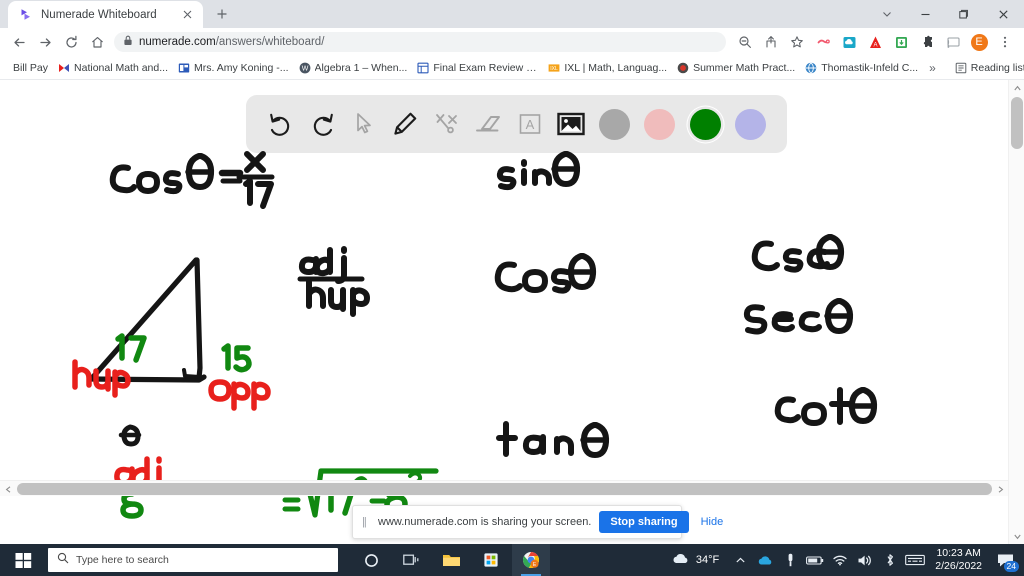 Image resolution: width=1024 pixels, height=576 pixels. I want to click on extensions-puzzle-icon, so click(927, 42).